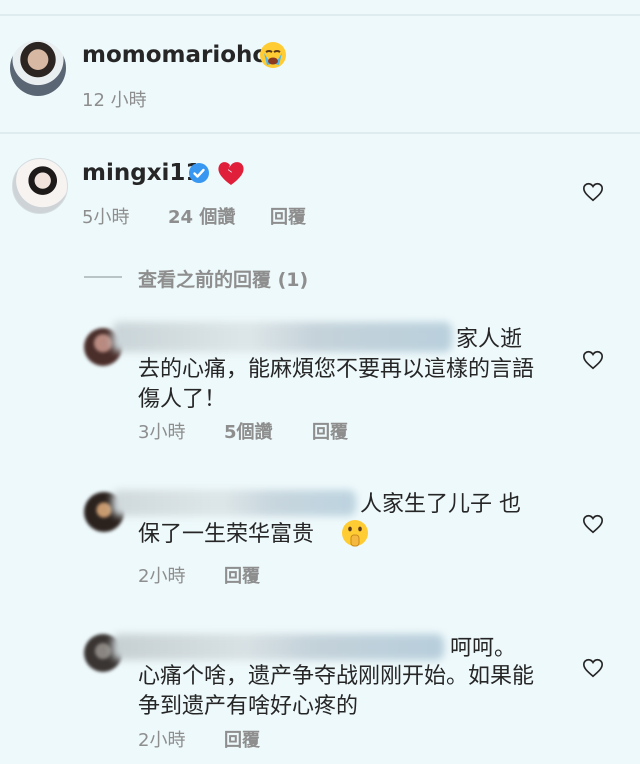 Image resolution: width=640 pixels, height=764 pixels. Describe the element at coordinates (114, 100) in the screenshot. I see `comment-timestamp: 12 小時` at that location.